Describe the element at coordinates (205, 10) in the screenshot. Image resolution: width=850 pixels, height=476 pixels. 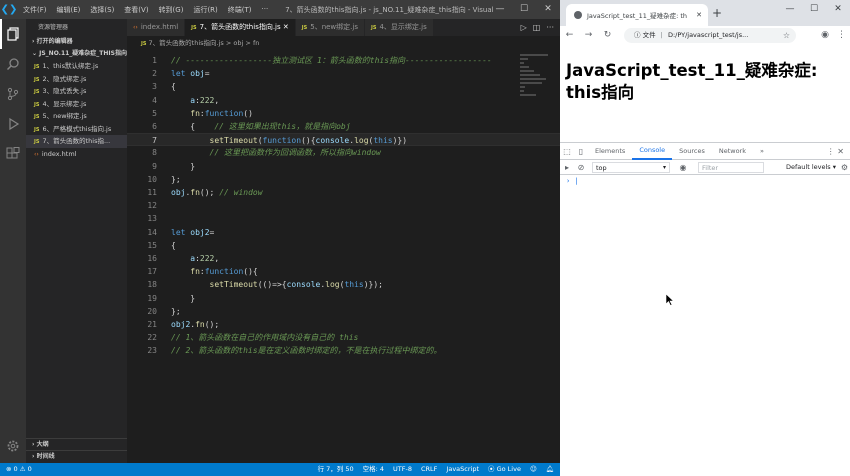
I see `menu-run: 运行(R)` at that location.